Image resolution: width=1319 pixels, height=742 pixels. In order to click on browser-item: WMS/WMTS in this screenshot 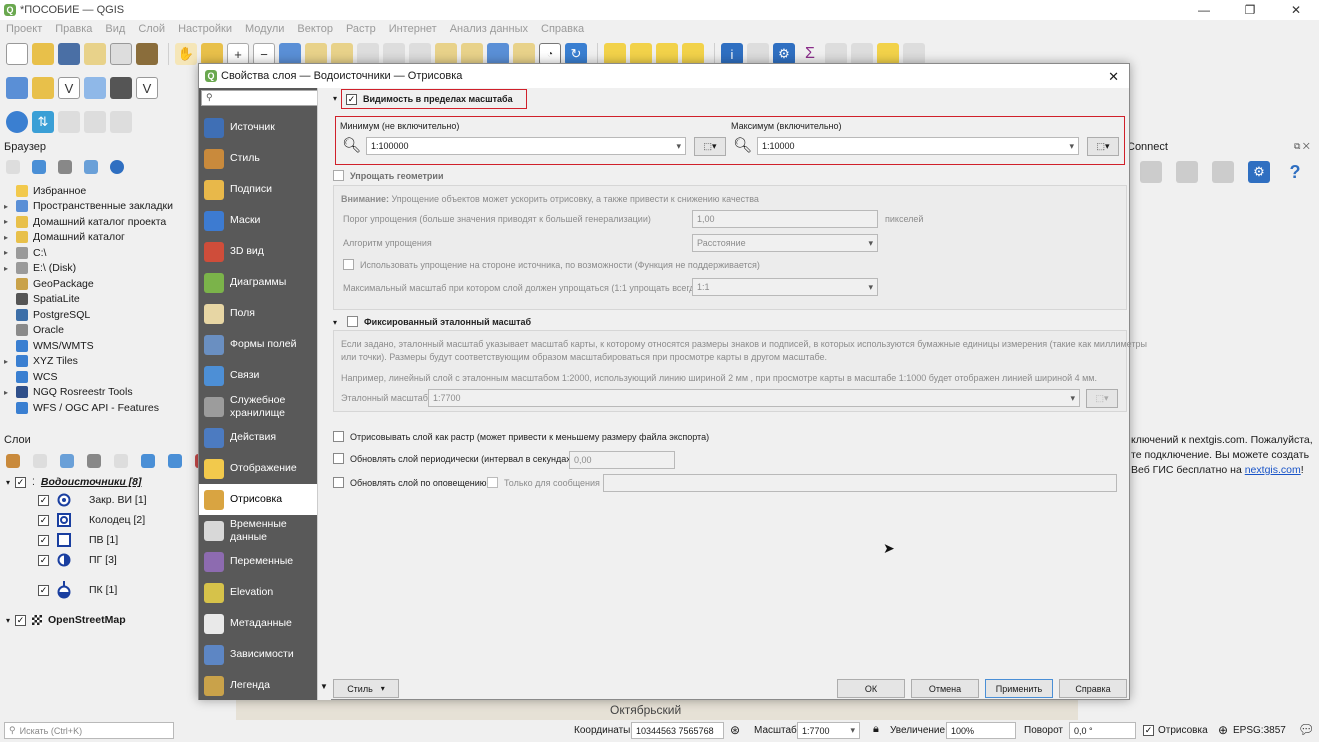, I will do `click(101, 346)`.